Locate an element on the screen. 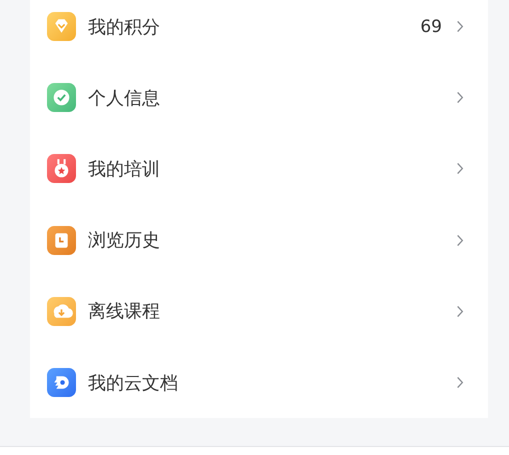 The height and width of the screenshot is (455, 509). menu-label: 浏览历史 is located at coordinates (124, 240).